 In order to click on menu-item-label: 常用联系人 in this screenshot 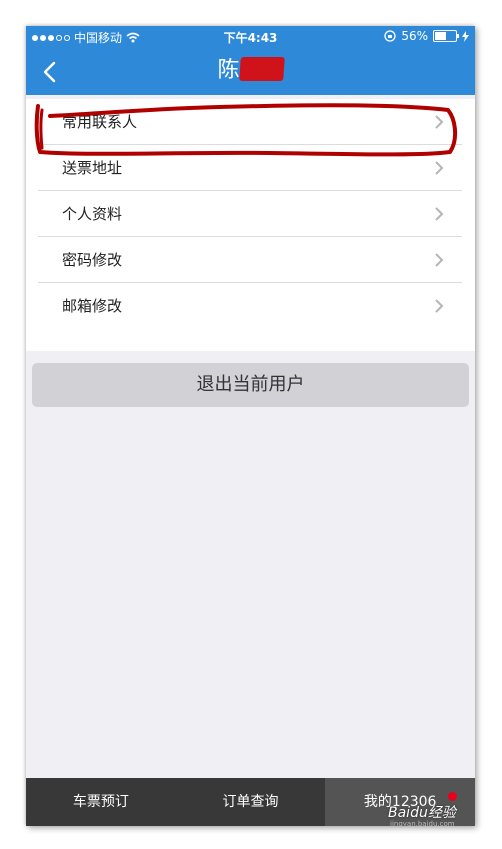, I will do `click(100, 122)`.